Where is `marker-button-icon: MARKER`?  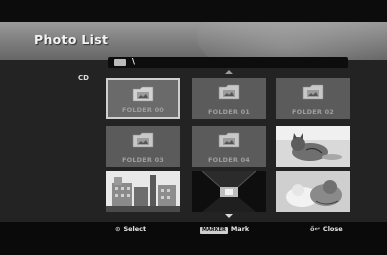 marker-button-icon: MARKER is located at coordinates (214, 230).